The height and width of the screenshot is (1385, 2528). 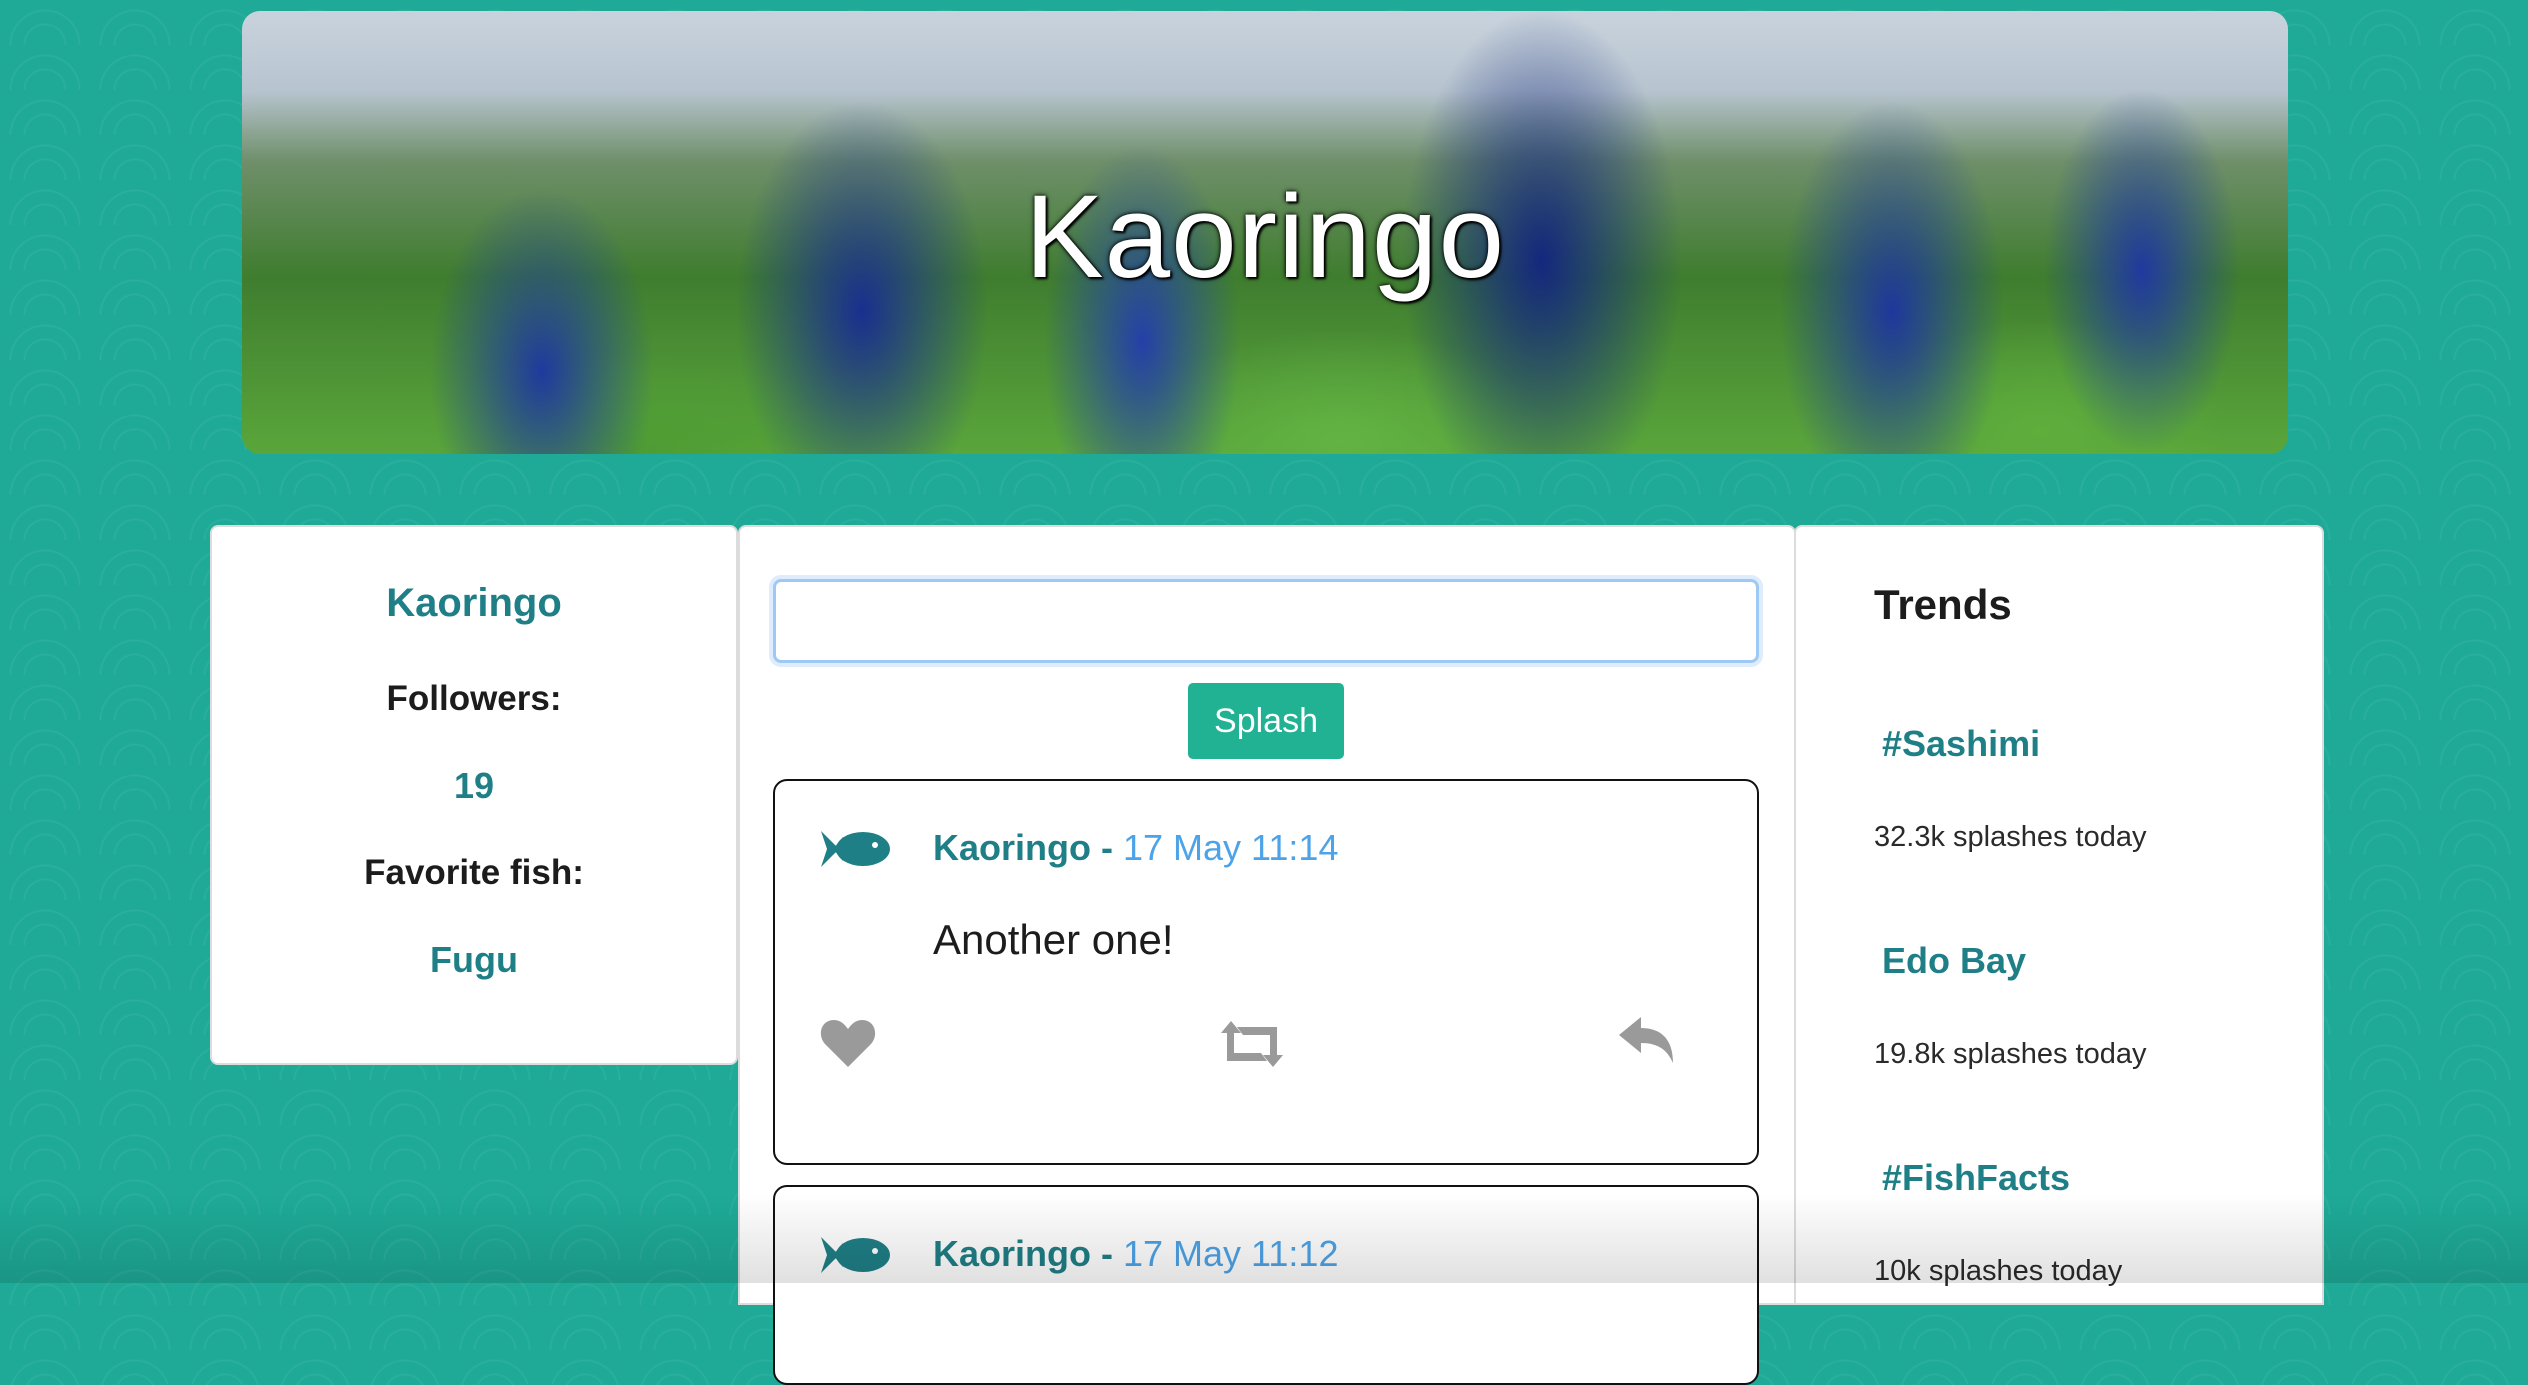 I want to click on followers-count: 19, so click(x=474, y=785).